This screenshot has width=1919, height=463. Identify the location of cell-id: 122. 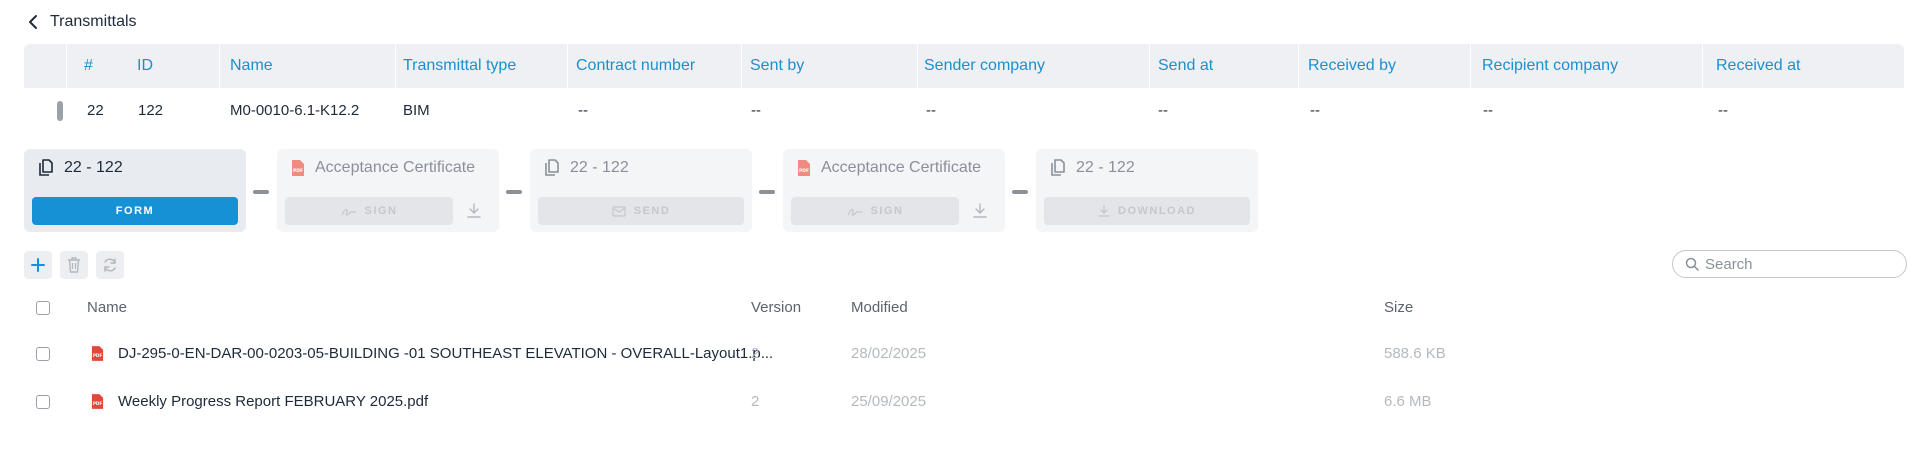
(151, 110).